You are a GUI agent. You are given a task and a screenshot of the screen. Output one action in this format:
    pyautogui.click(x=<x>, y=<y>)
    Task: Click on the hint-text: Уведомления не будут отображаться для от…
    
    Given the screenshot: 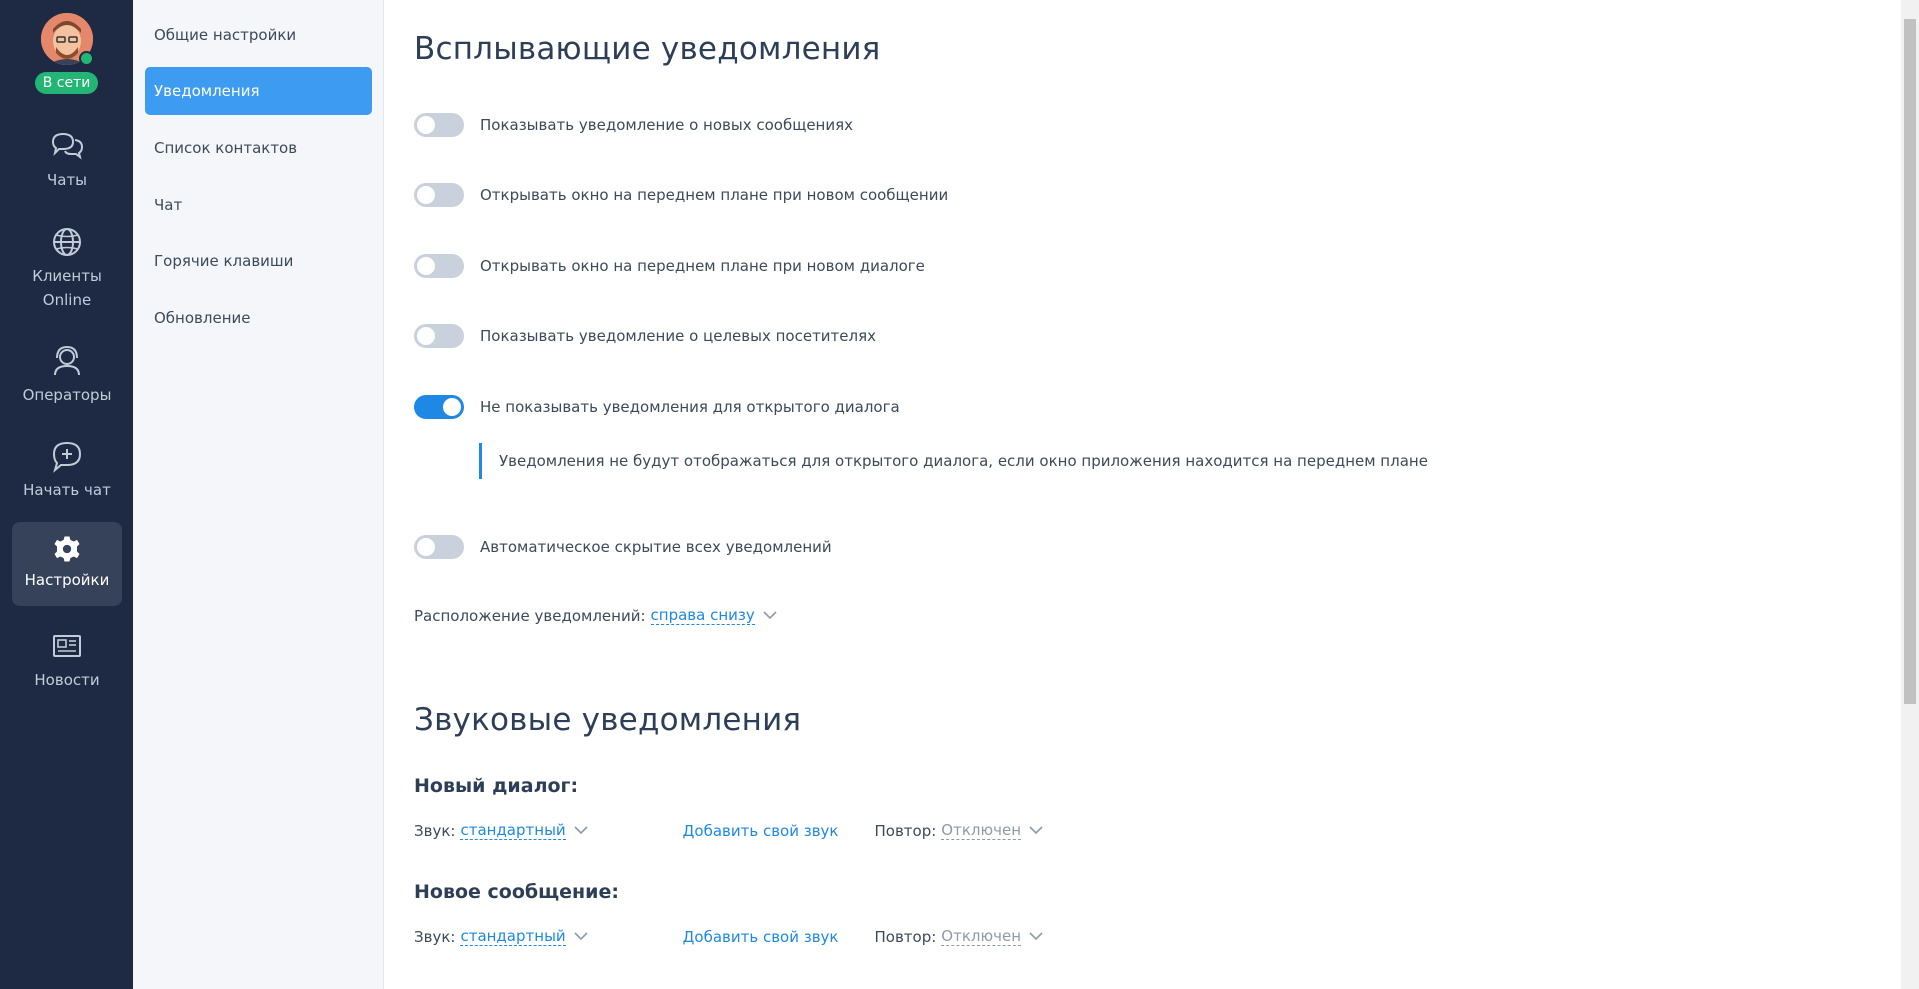 What is the action you would take?
    pyautogui.click(x=953, y=461)
    